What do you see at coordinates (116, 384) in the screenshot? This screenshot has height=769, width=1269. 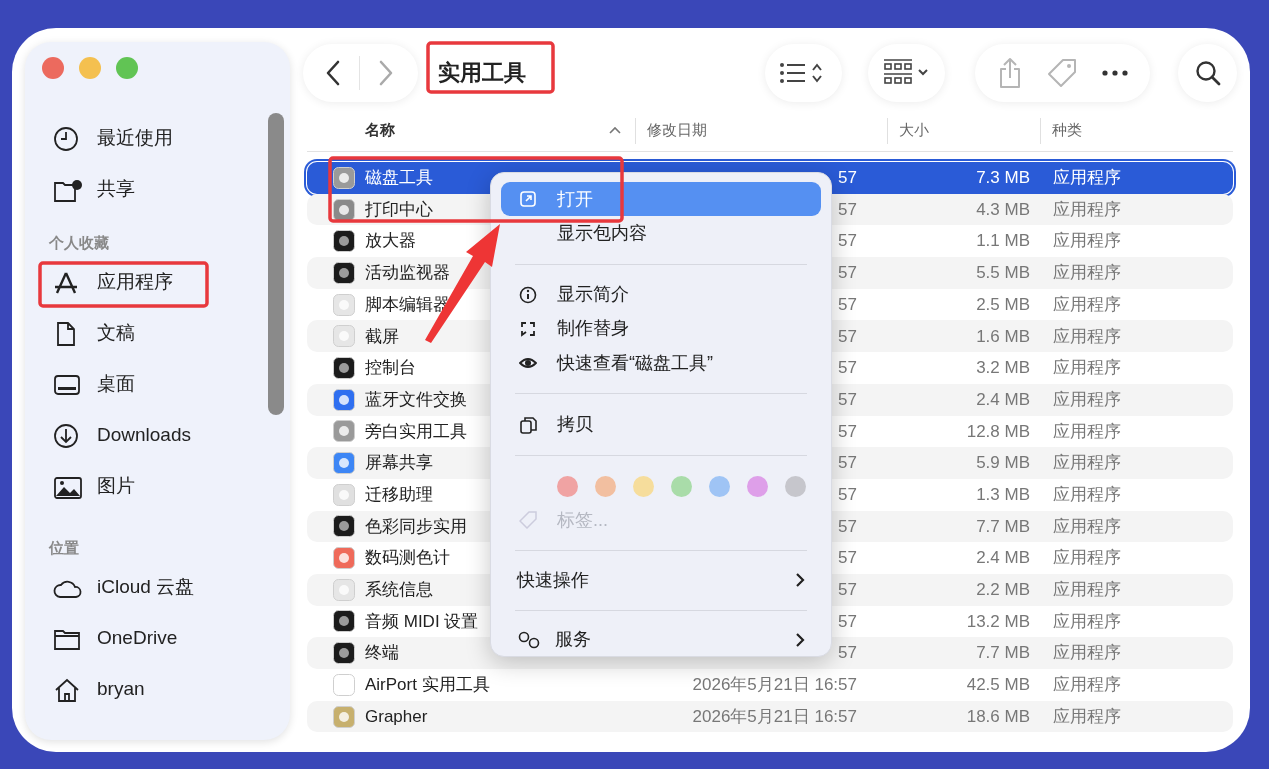 I see `sidebar-item: 桌面` at bounding box center [116, 384].